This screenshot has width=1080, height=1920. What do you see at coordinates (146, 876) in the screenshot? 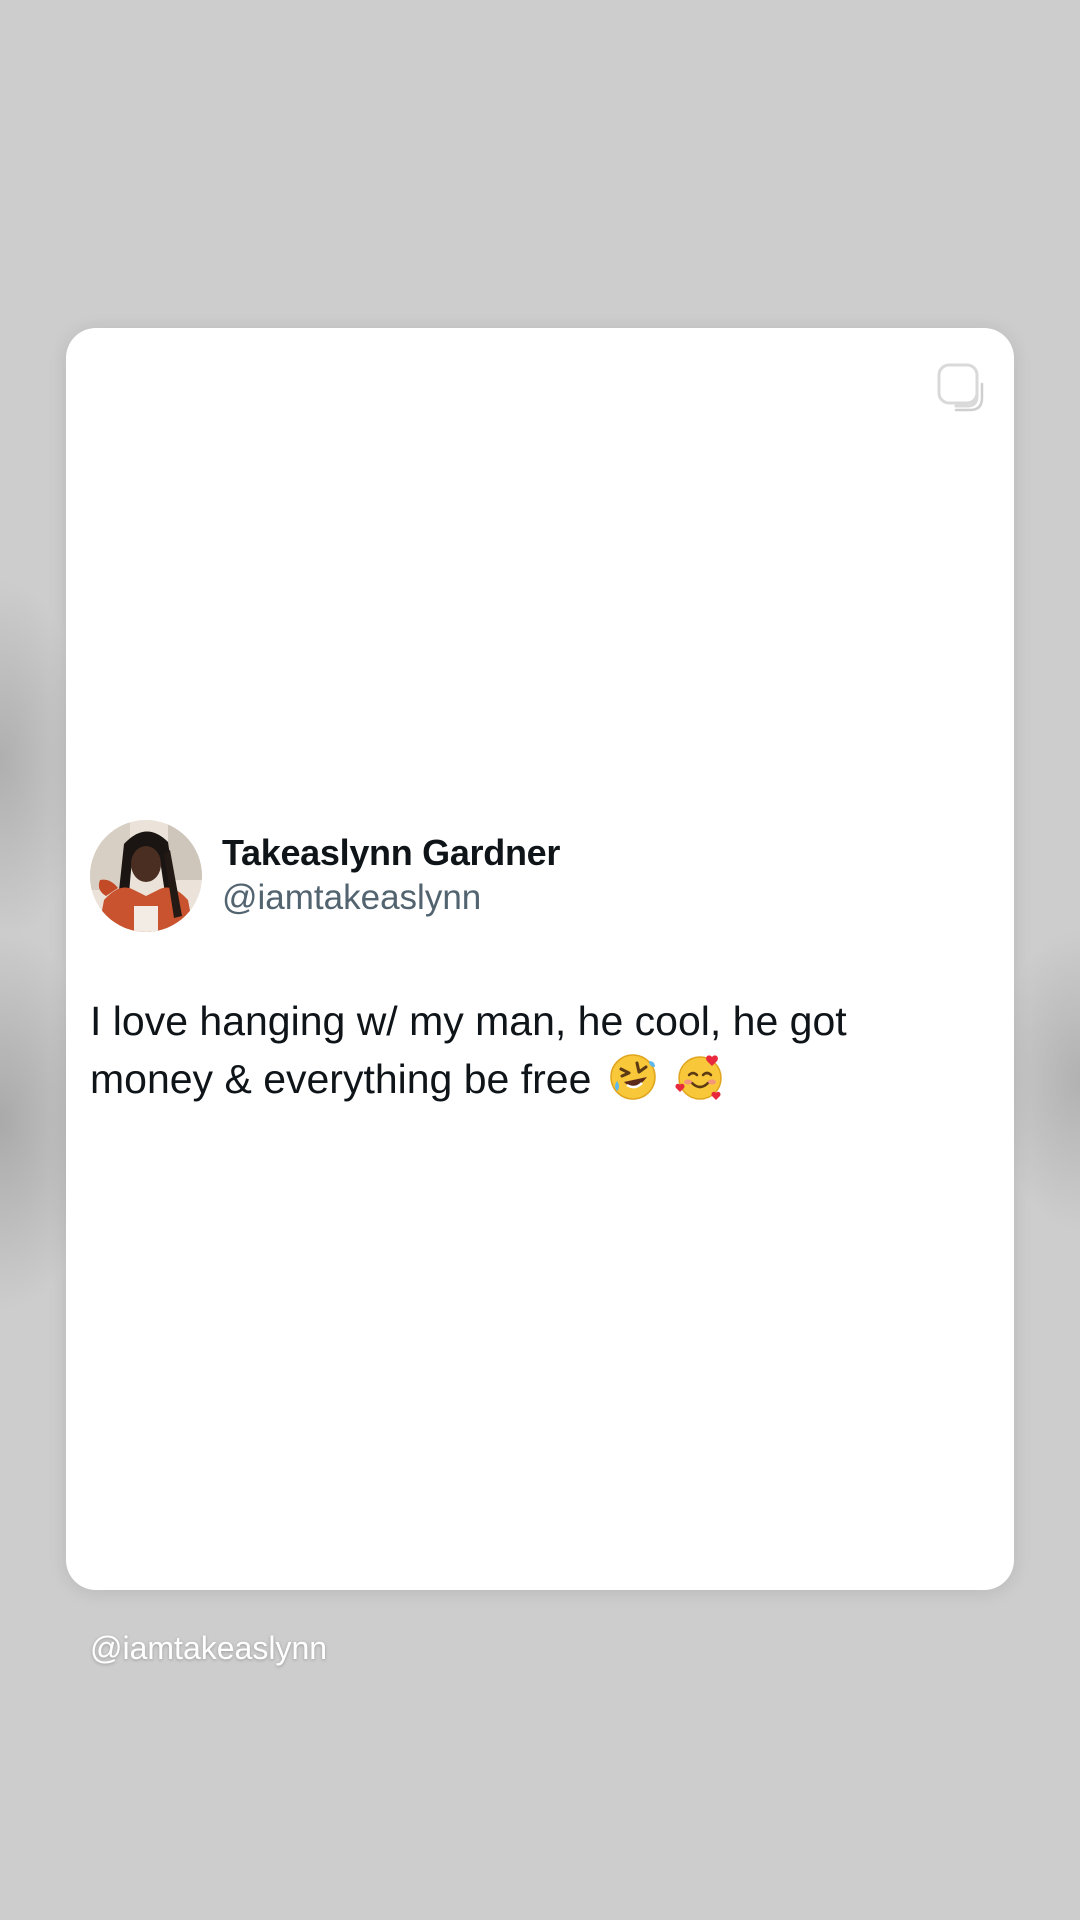
I see `avatar` at bounding box center [146, 876].